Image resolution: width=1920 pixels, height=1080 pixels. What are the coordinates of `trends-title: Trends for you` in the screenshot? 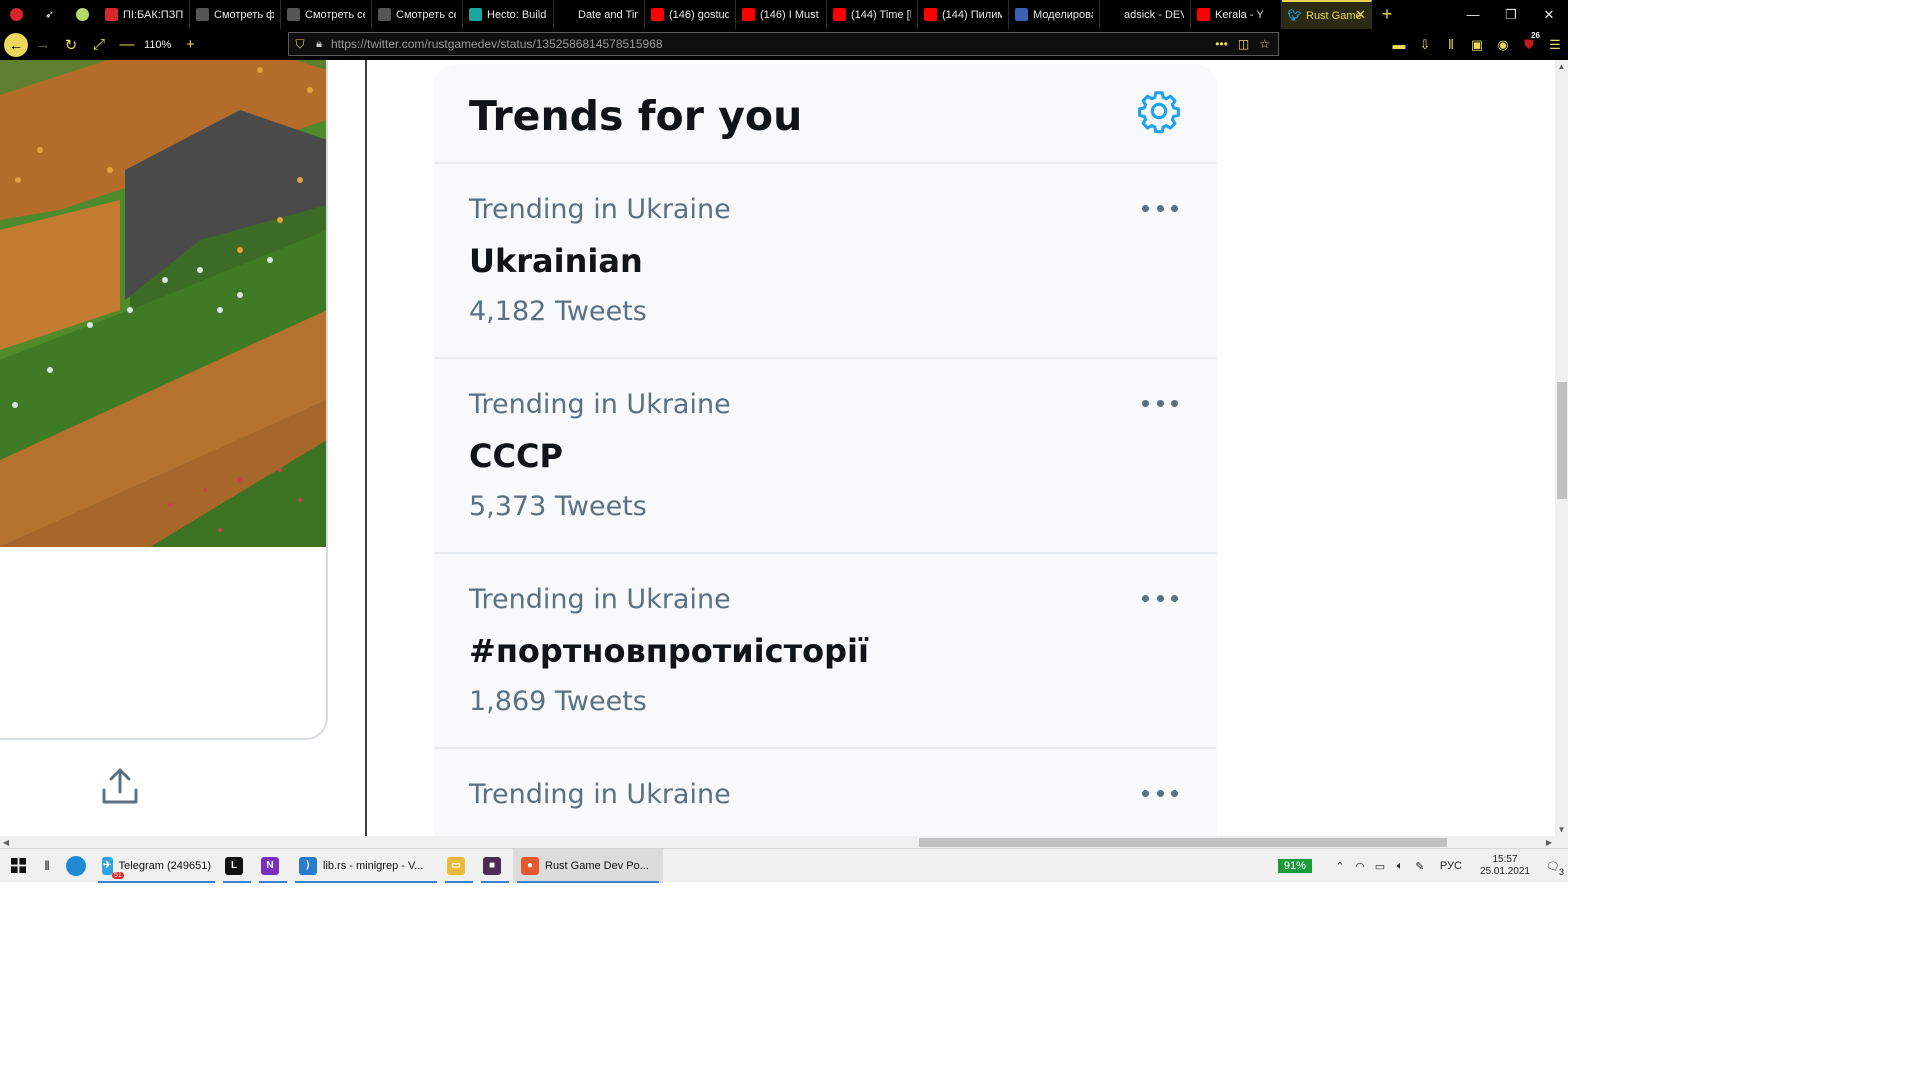 It's located at (636, 116).